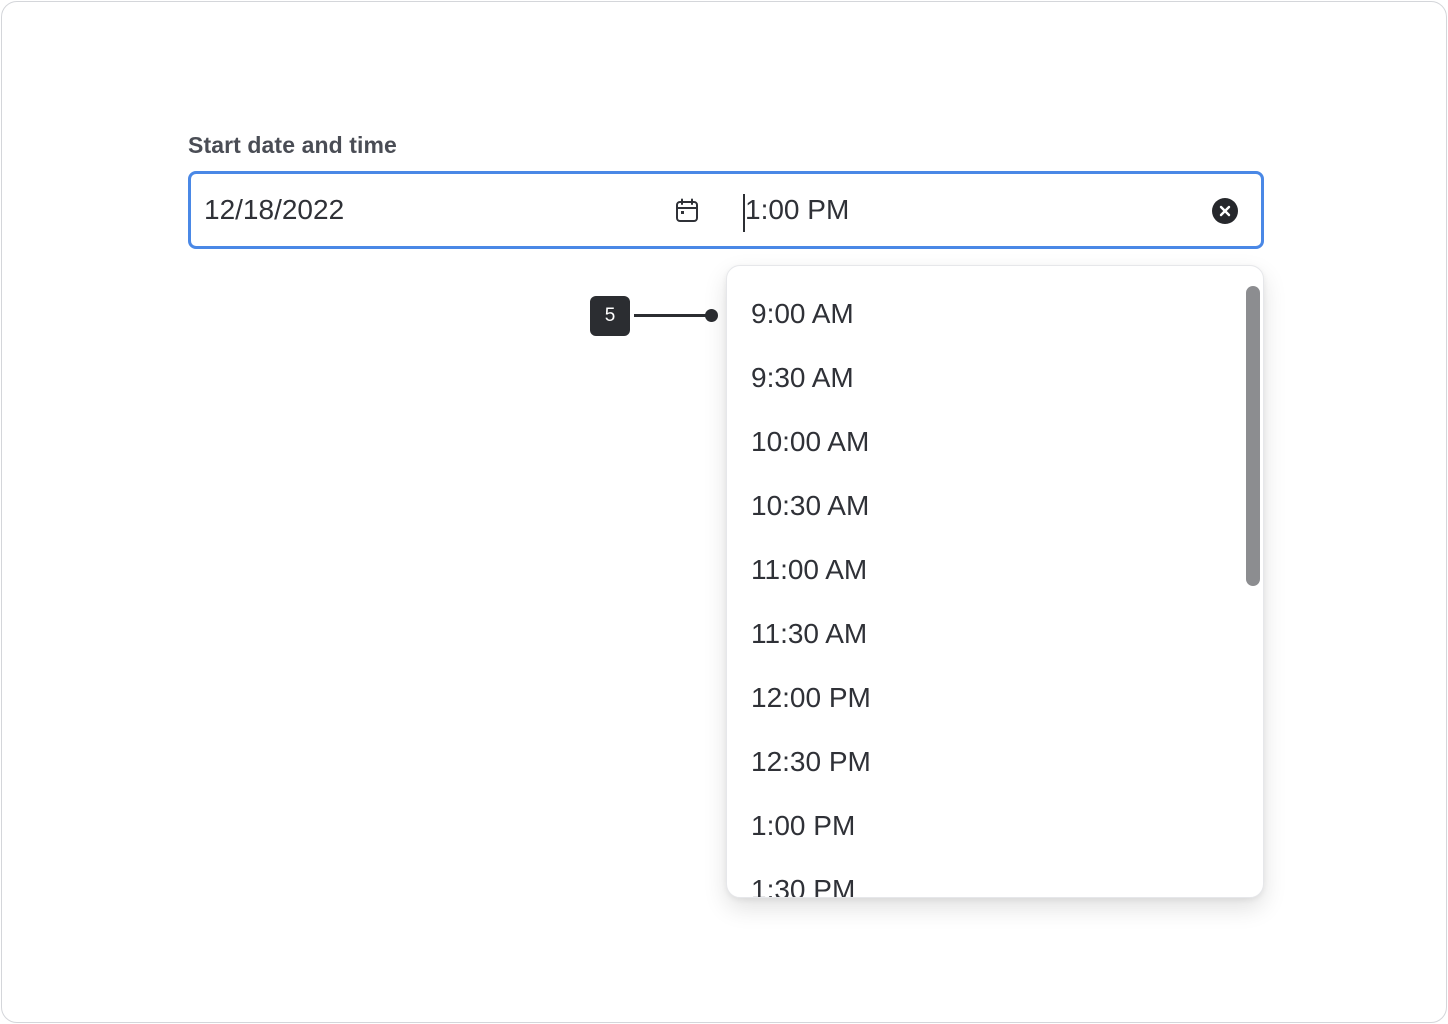  Describe the element at coordinates (610, 316) in the screenshot. I see `callout-badge: 5` at that location.